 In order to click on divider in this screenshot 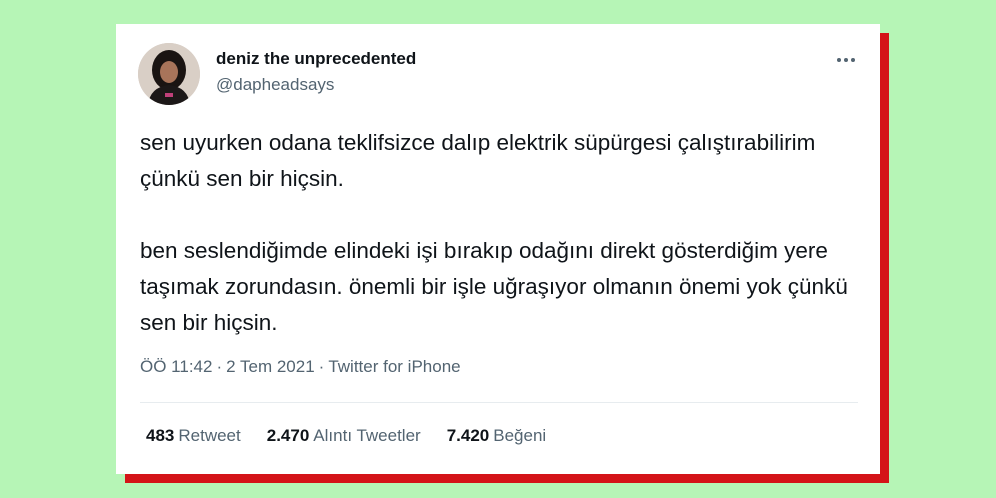, I will do `click(499, 402)`.